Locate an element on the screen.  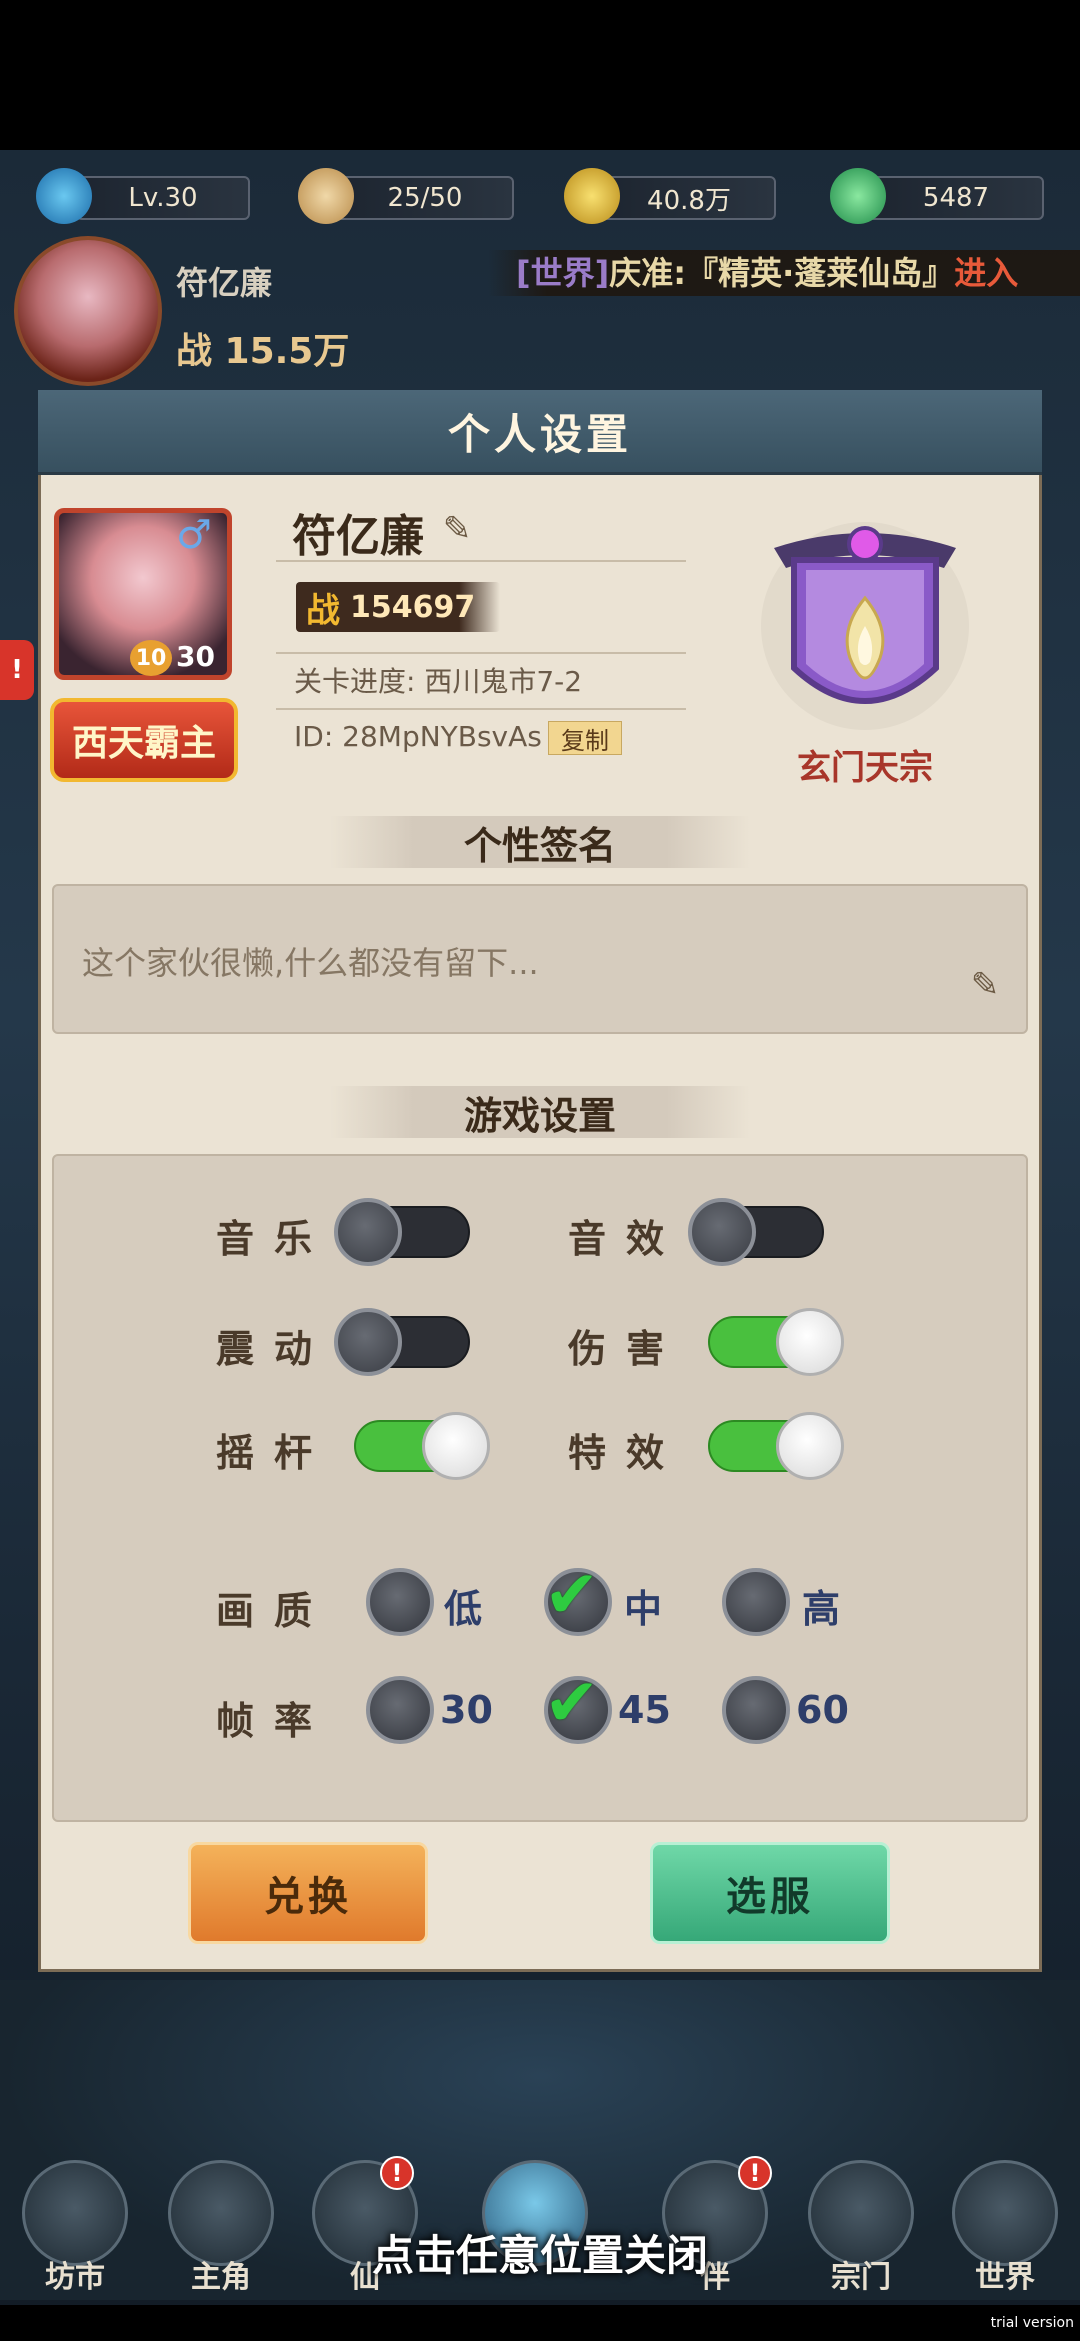
damage-toggle is located at coordinates (776, 1342).